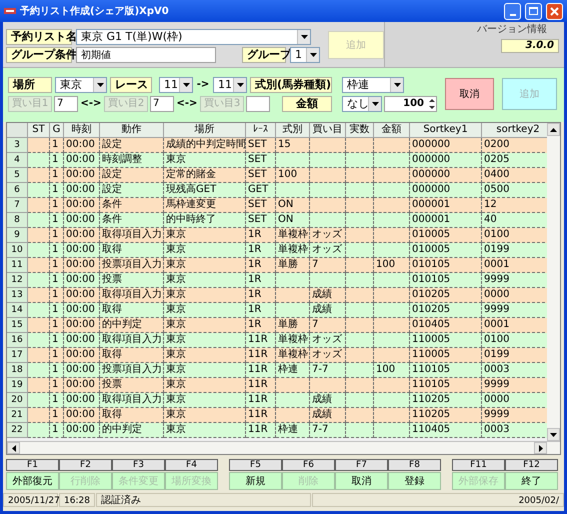 Image resolution: width=567 pixels, height=514 pixels. What do you see at coordinates (261, 160) in the screenshot?
I see `table-cell: SET` at bounding box center [261, 160].